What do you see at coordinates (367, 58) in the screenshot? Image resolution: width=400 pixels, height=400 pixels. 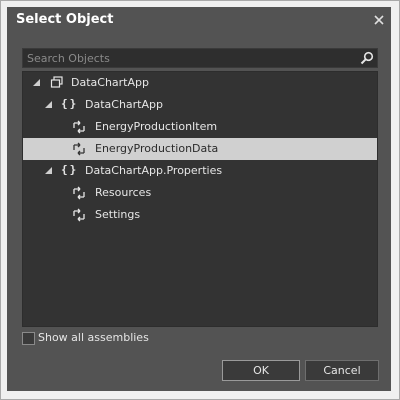 I see `search-icon` at bounding box center [367, 58].